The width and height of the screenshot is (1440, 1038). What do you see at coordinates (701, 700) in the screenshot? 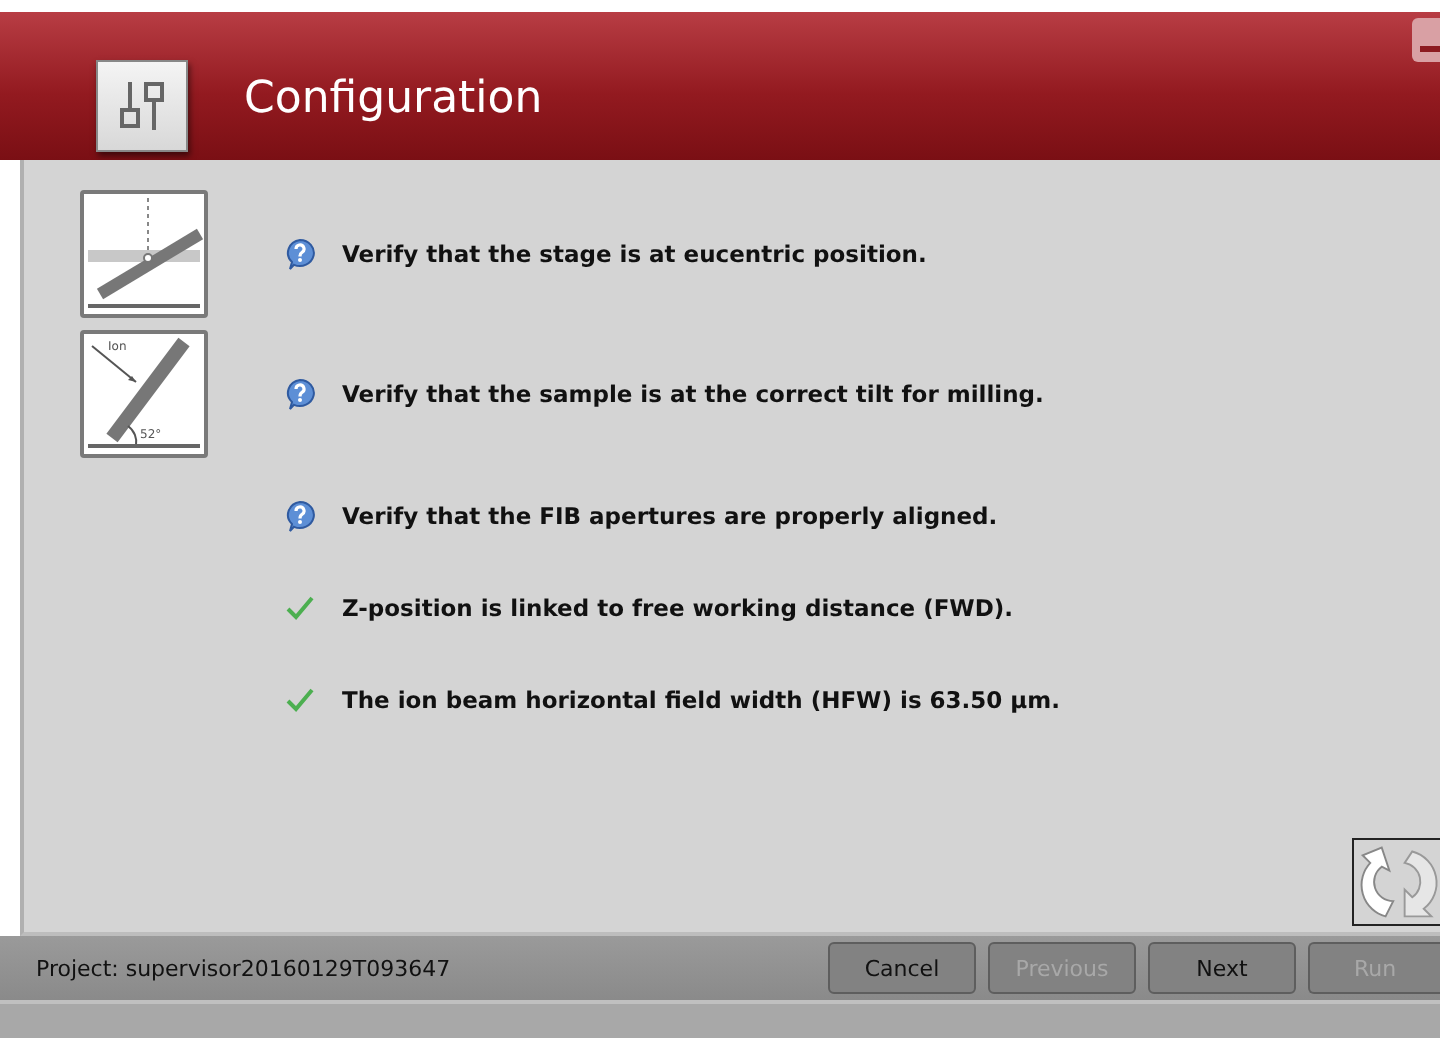
I see `check-item-text: The ion beam horizontal field width (HFW) is 63.50 µm.` at bounding box center [701, 700].